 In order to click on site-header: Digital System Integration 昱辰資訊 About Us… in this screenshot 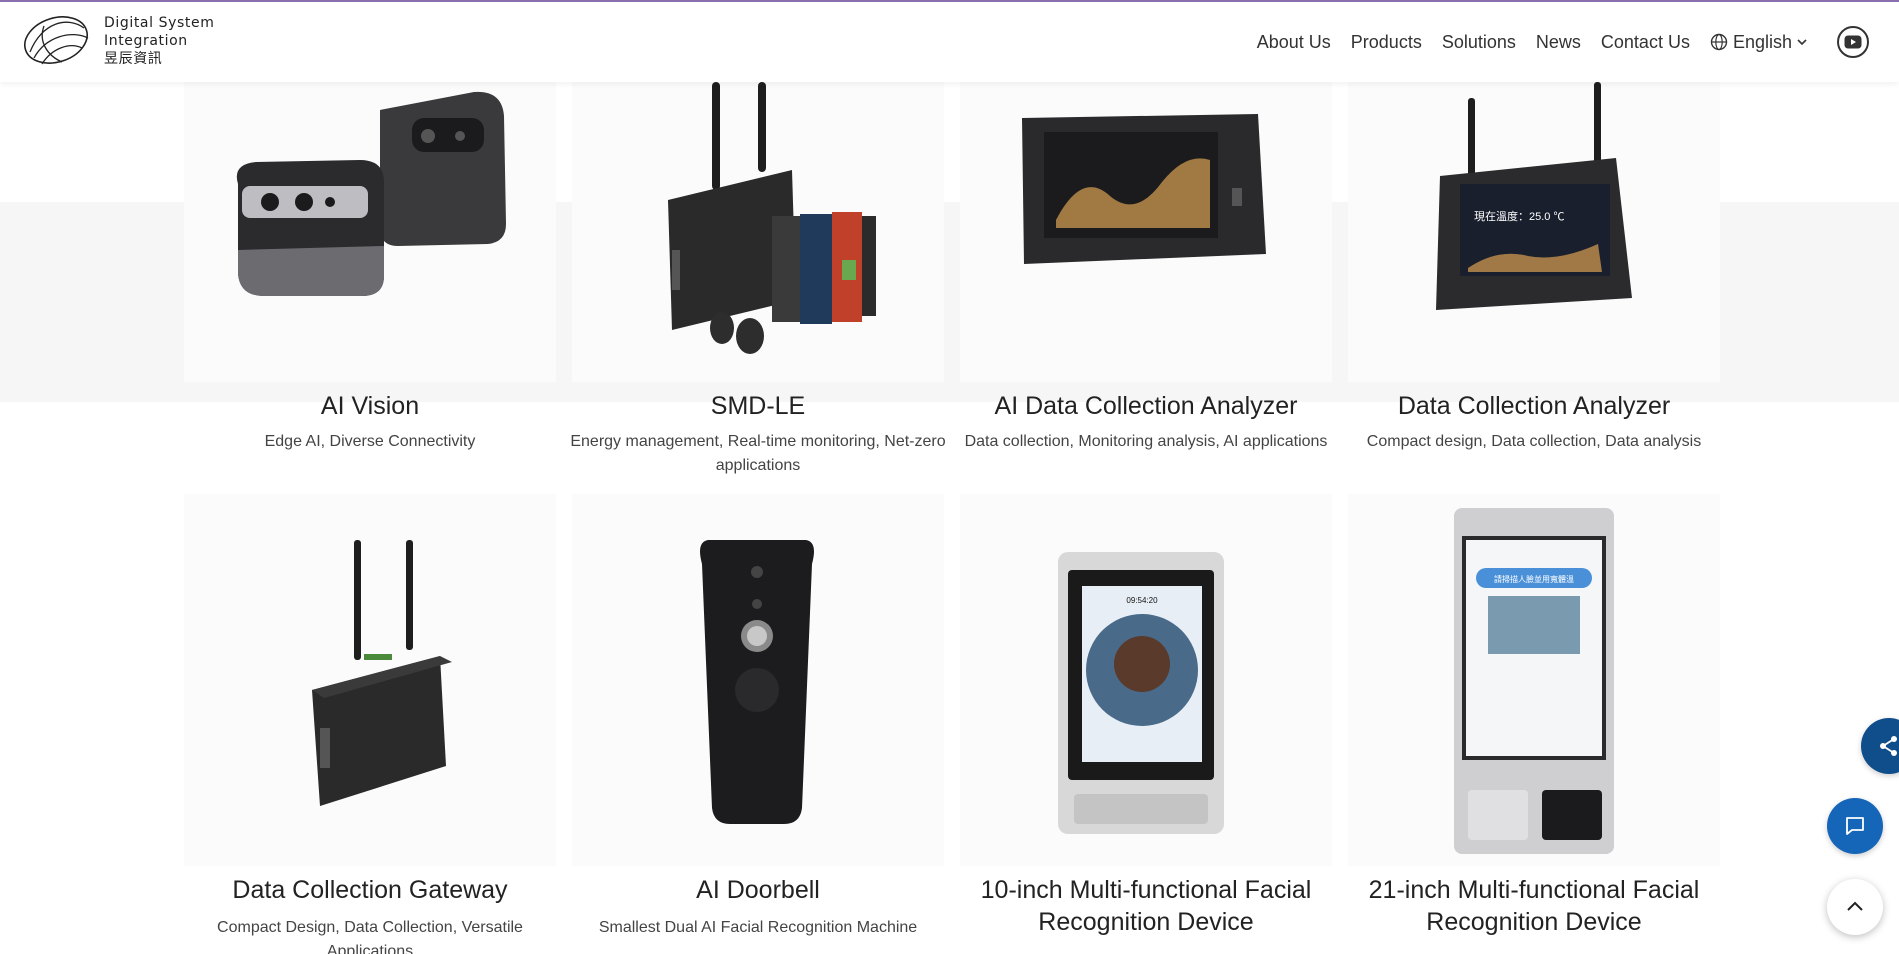, I will do `click(949, 41)`.